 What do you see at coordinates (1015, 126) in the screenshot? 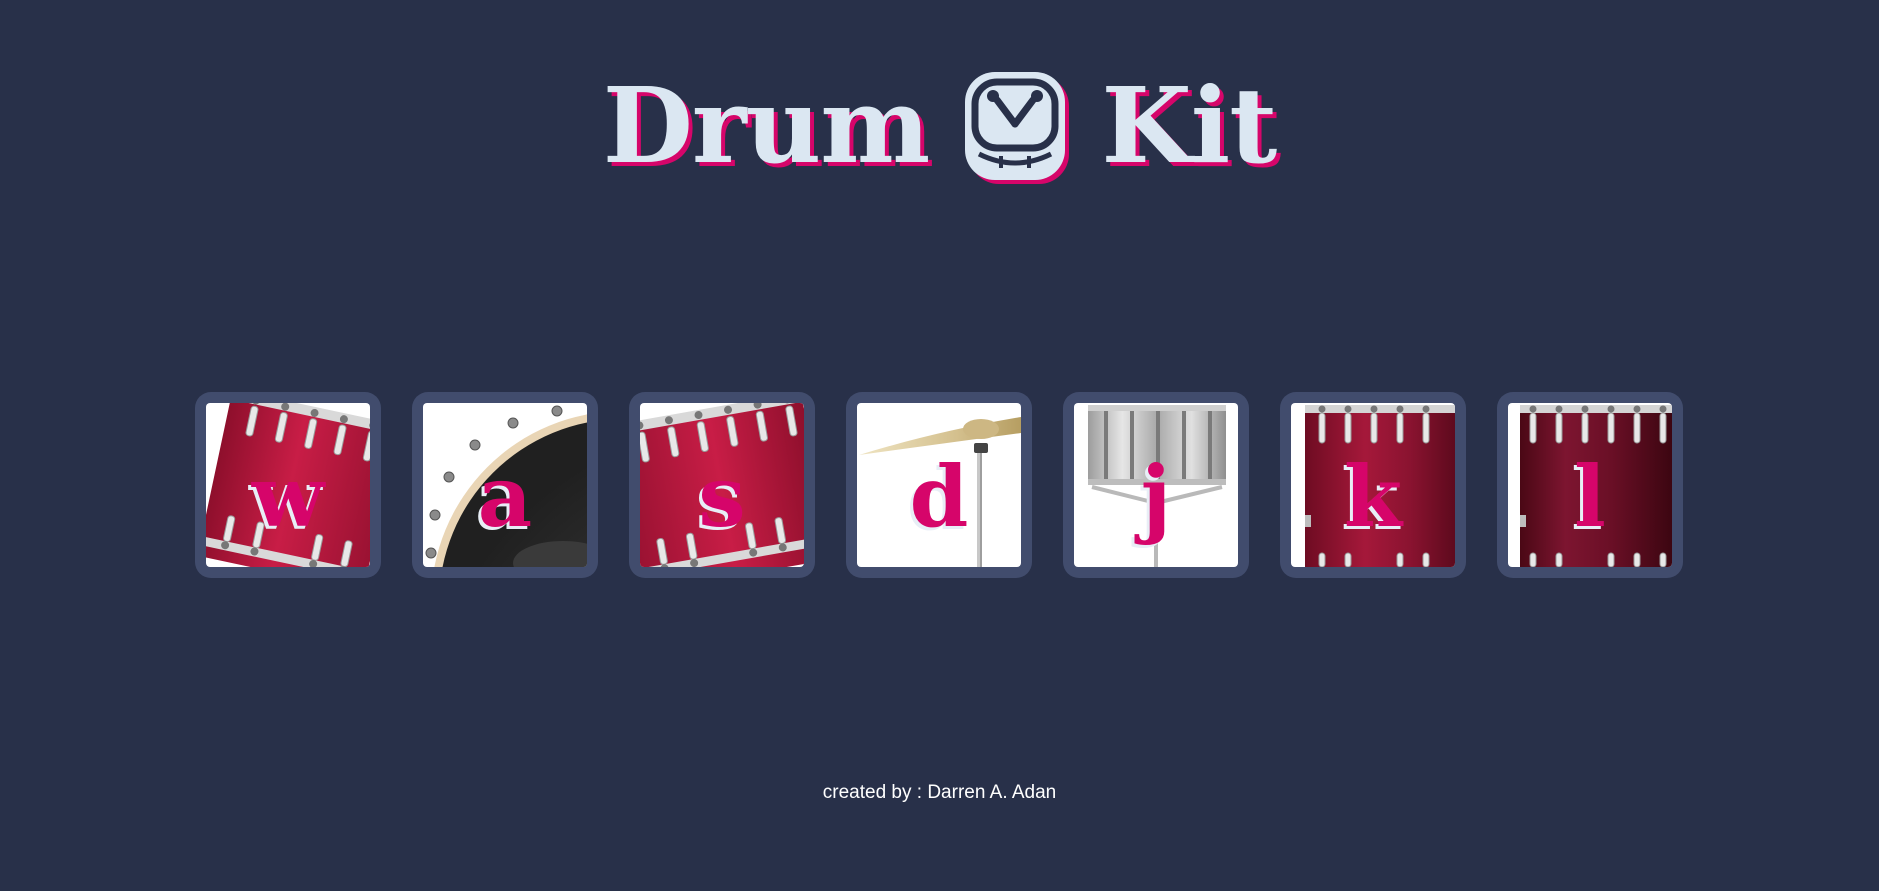
I see `drum-icon` at bounding box center [1015, 126].